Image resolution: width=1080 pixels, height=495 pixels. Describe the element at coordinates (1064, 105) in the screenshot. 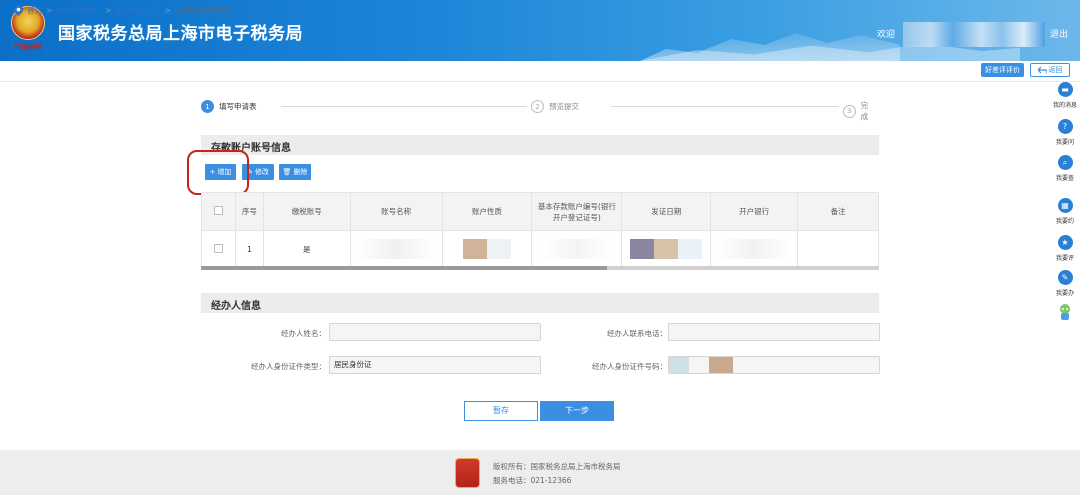

I see `sidebar-item-label: 我的消息` at that location.